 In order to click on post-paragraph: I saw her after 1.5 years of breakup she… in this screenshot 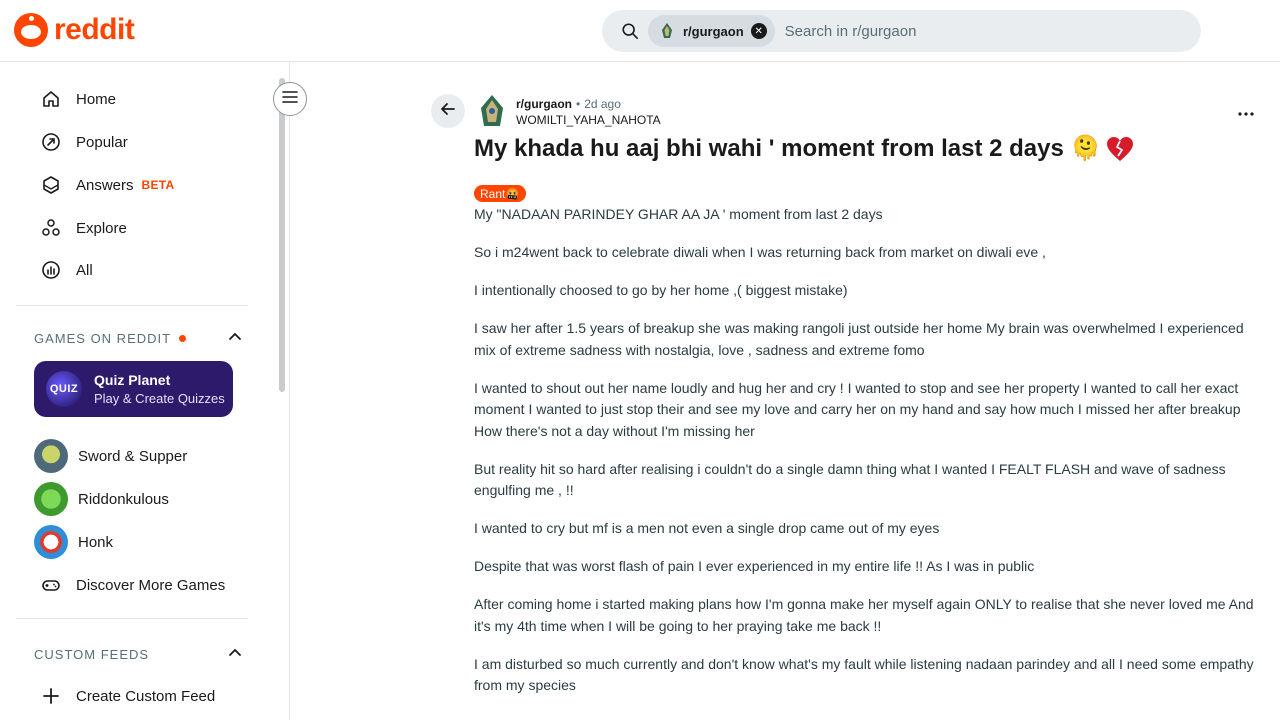, I will do `click(859, 339)`.